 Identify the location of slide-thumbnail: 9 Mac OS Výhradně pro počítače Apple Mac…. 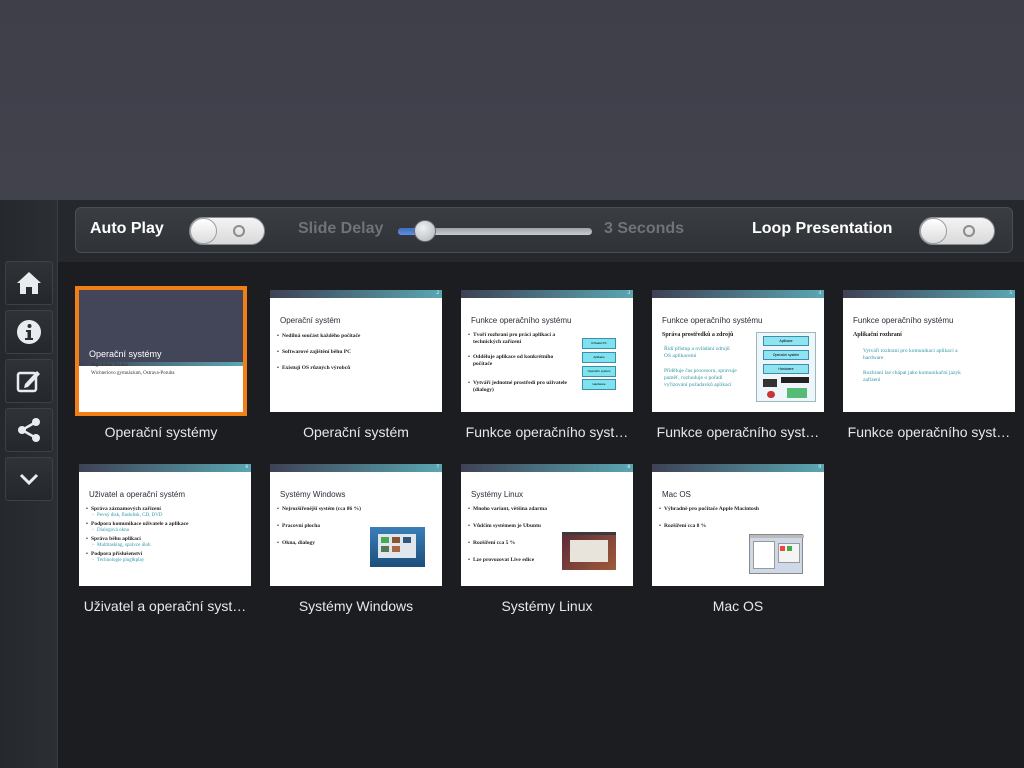
(738, 525).